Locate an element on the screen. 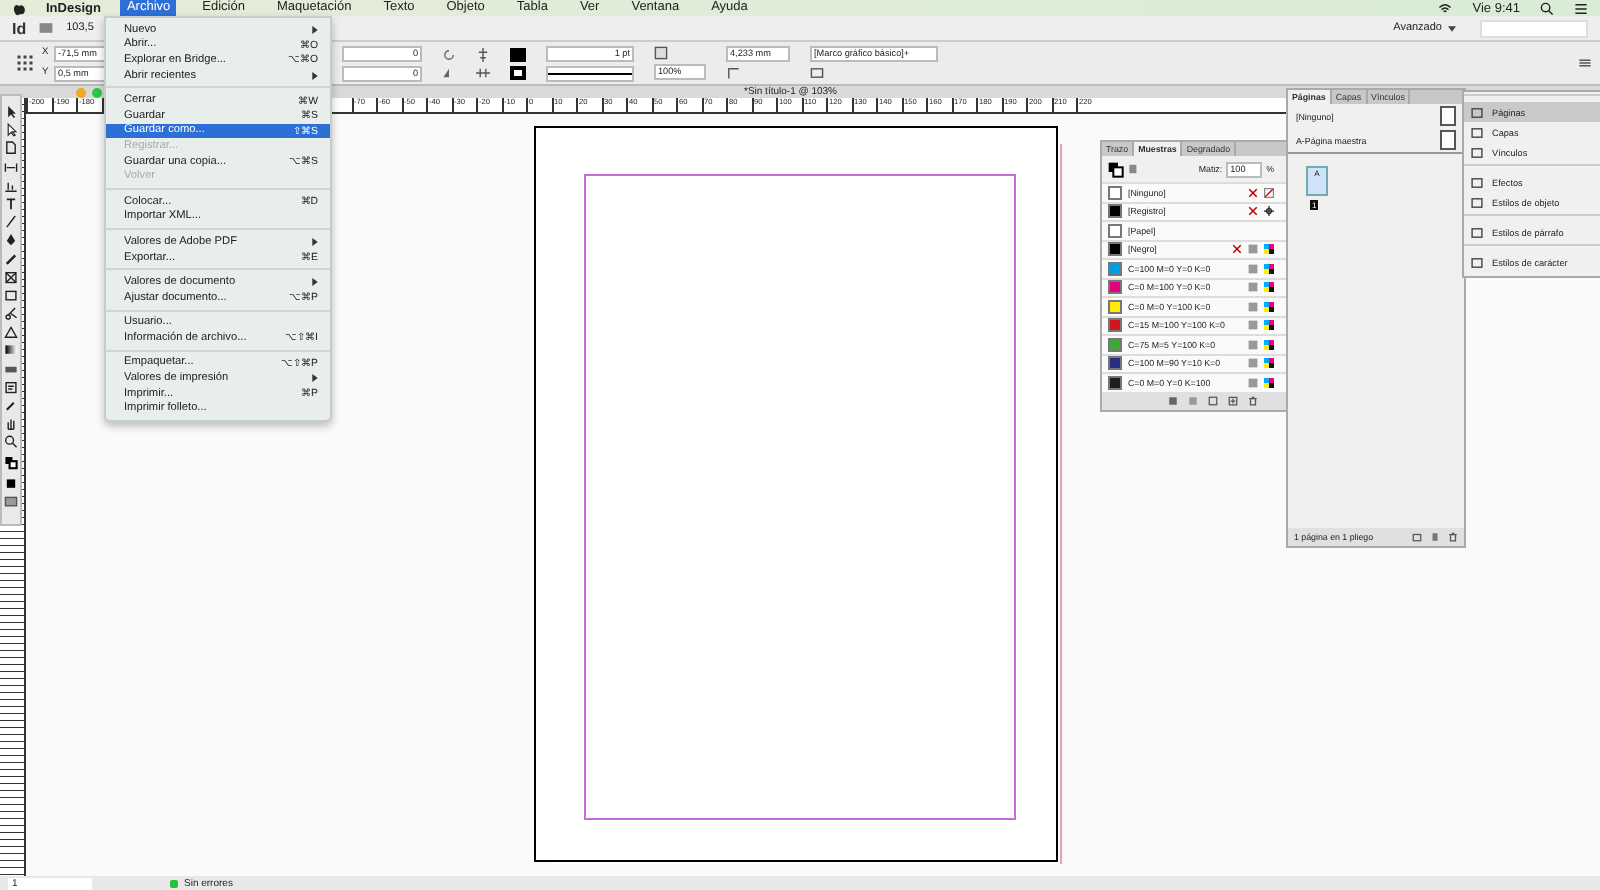 The width and height of the screenshot is (1600, 890). scissors-icon is located at coordinates (11, 314).